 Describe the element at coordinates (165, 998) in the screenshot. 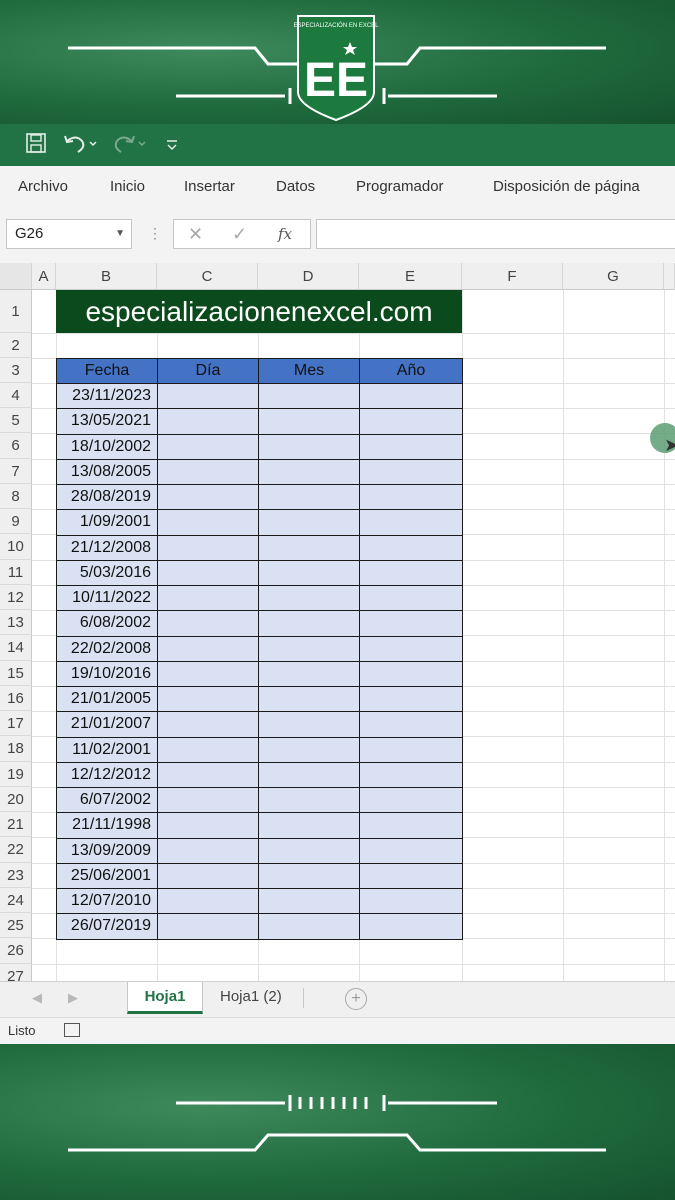

I see `sheet-tab-hoja1: Hoja1` at that location.